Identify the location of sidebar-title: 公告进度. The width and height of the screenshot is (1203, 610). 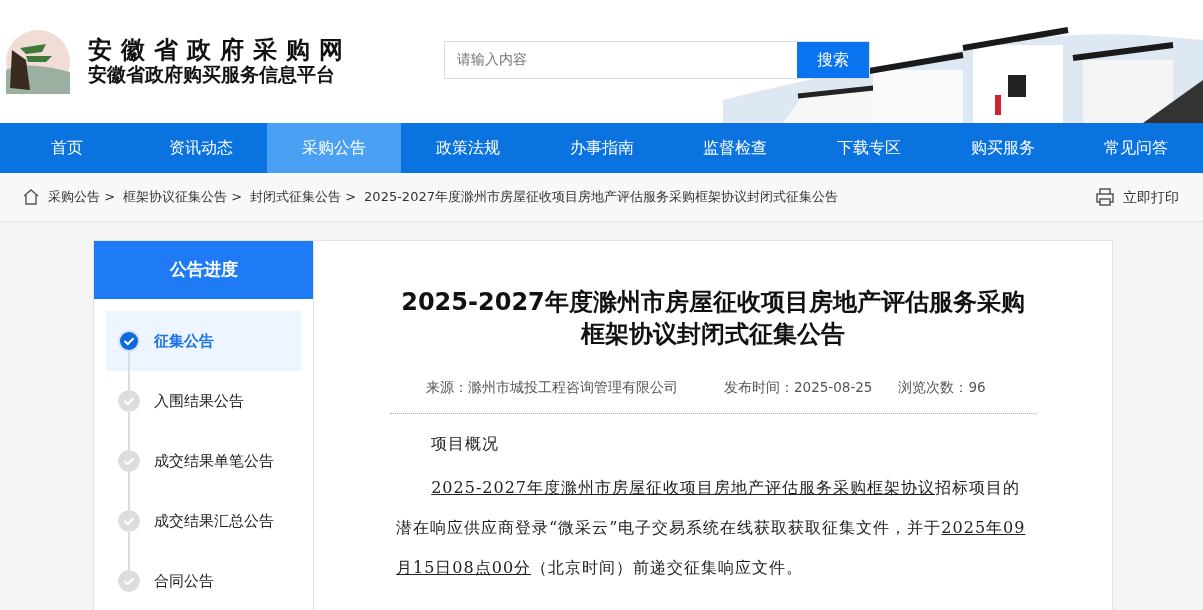
(203, 270).